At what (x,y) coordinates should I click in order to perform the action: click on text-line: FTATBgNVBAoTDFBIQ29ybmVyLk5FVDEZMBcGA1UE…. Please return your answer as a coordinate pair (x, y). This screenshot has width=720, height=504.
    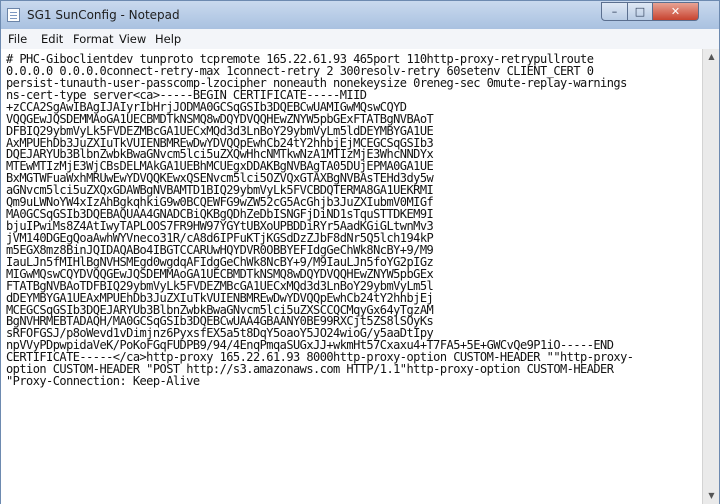
    Looking at the image, I should click on (220, 285).